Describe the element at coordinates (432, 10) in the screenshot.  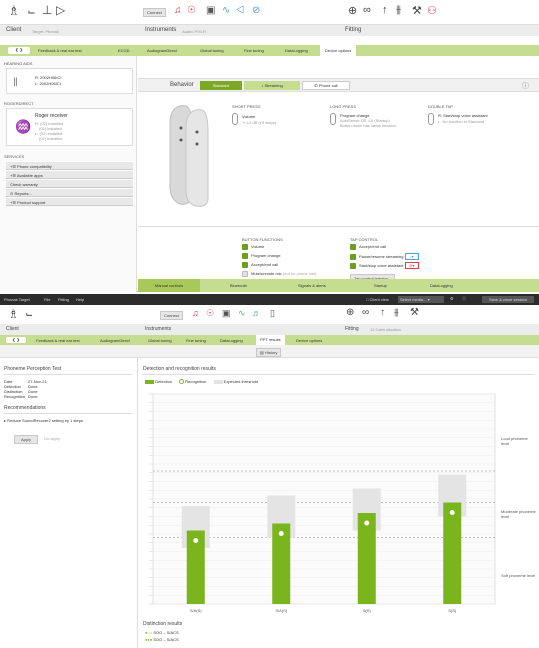
I see `hearing-test-icon: ⚇` at that location.